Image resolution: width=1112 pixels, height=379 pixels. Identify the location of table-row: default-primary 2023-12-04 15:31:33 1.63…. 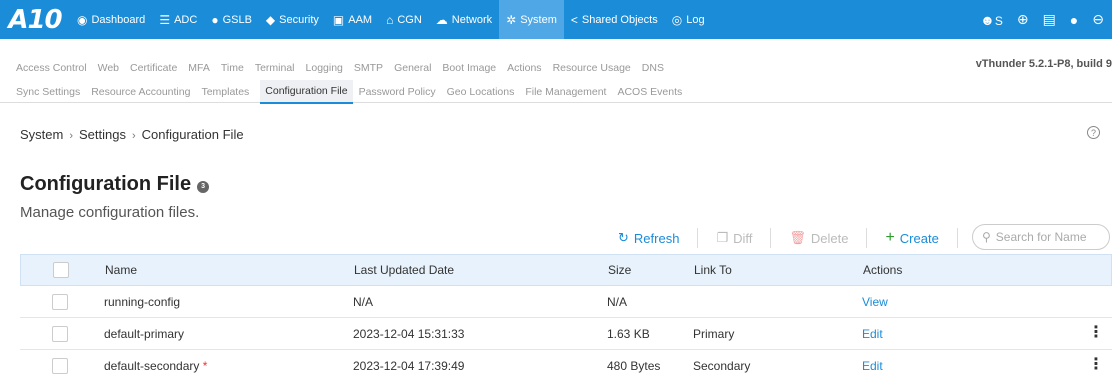
(566, 334).